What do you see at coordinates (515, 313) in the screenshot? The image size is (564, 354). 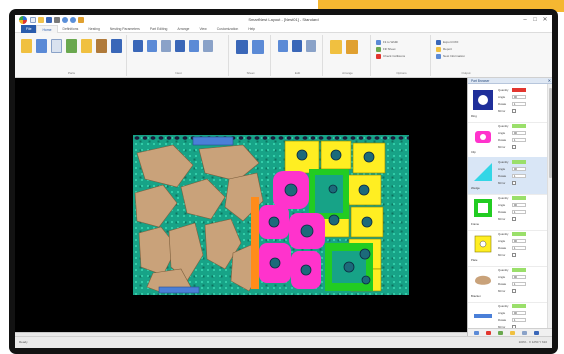 I see `angle-value: 90` at bounding box center [515, 313].